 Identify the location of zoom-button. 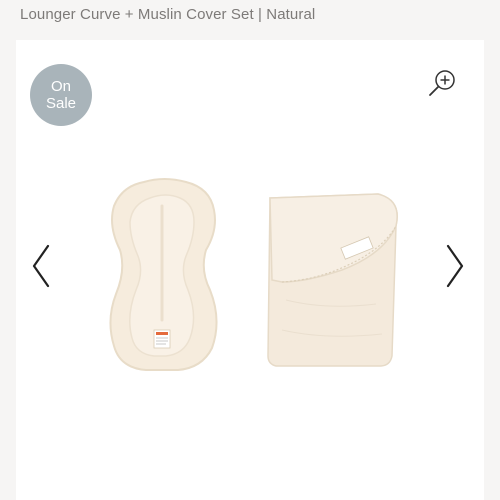
(443, 83).